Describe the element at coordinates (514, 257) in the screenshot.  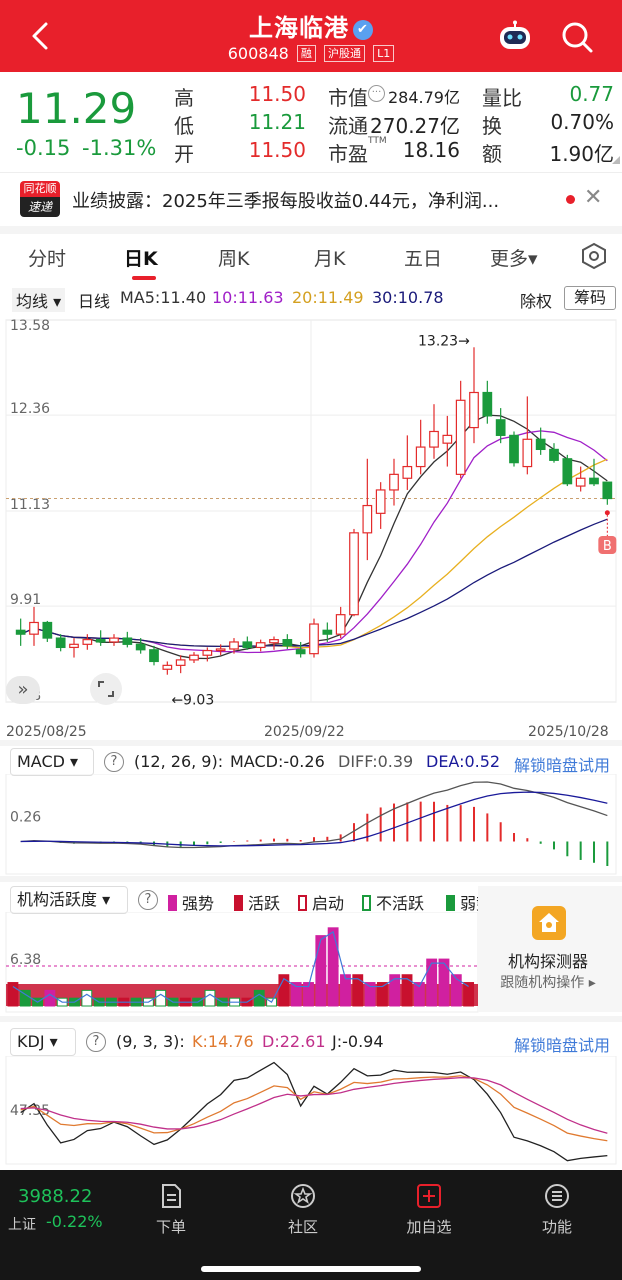
I see `tab-more: 更多▾` at that location.